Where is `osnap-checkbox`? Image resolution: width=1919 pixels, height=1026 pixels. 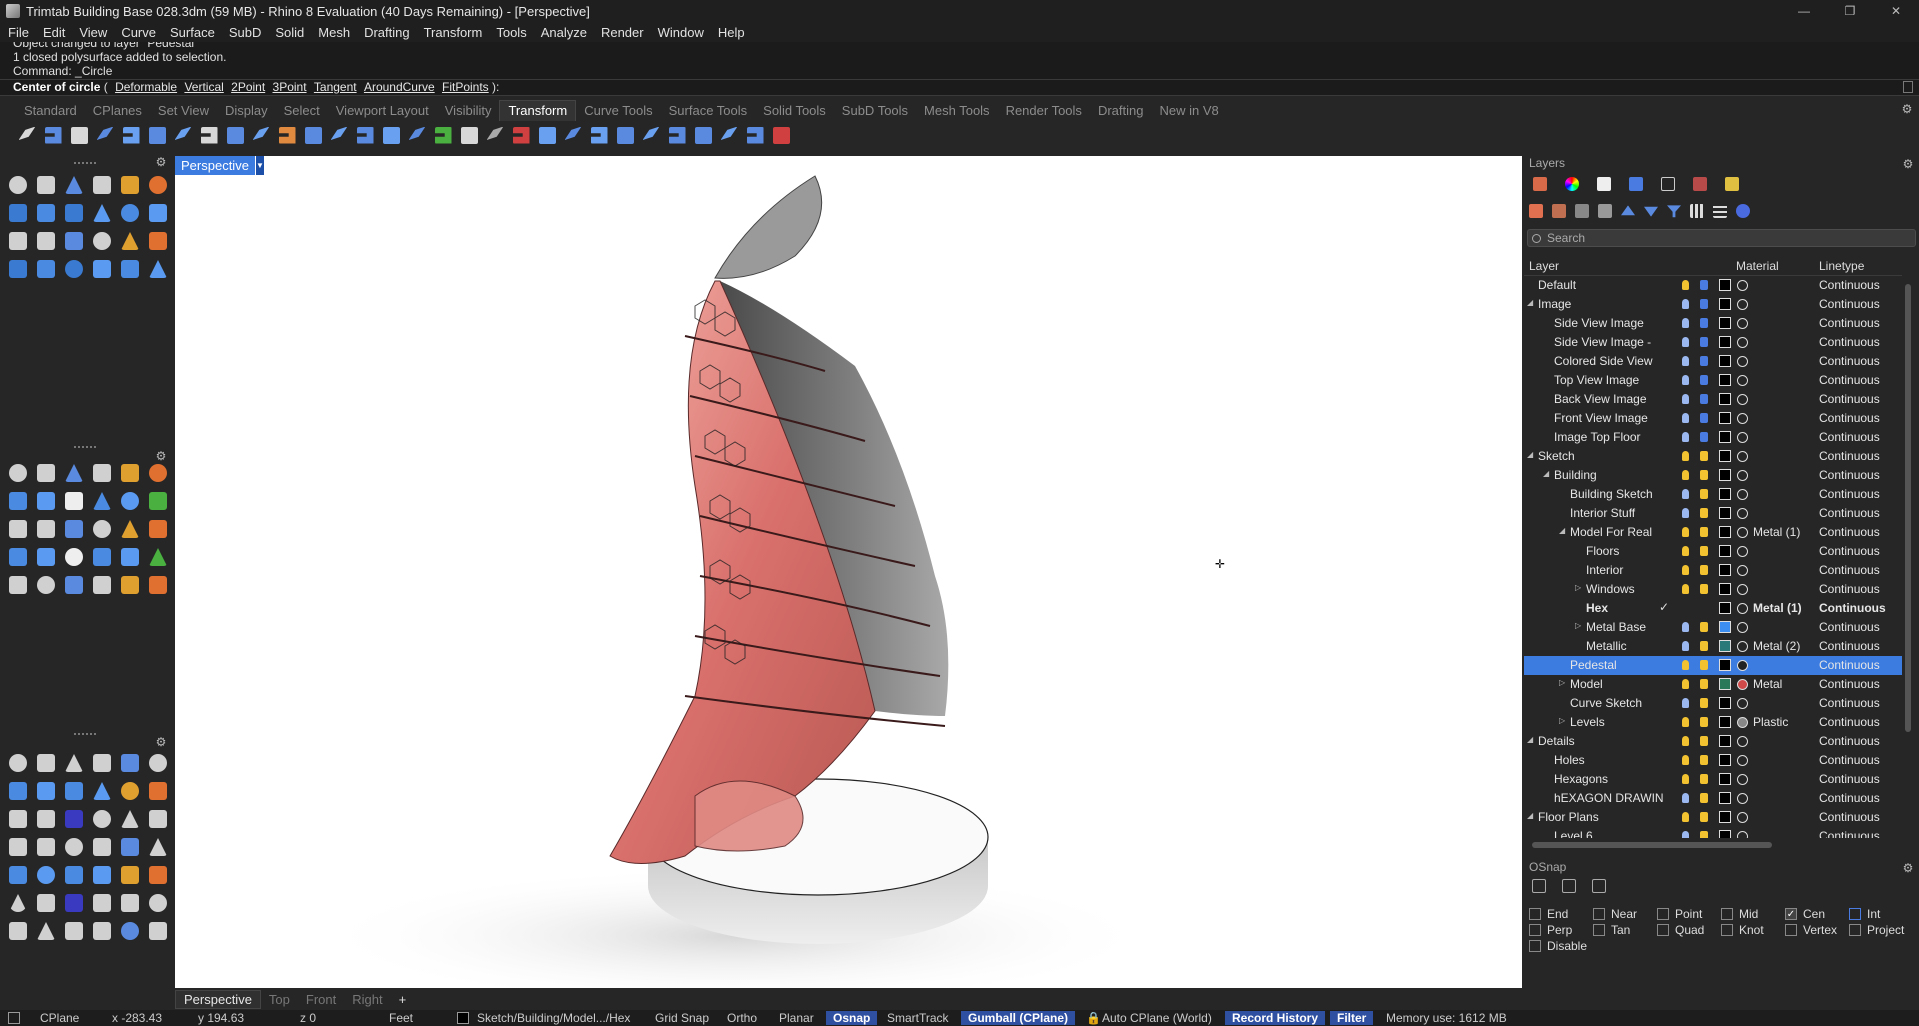 osnap-checkbox is located at coordinates (1535, 930).